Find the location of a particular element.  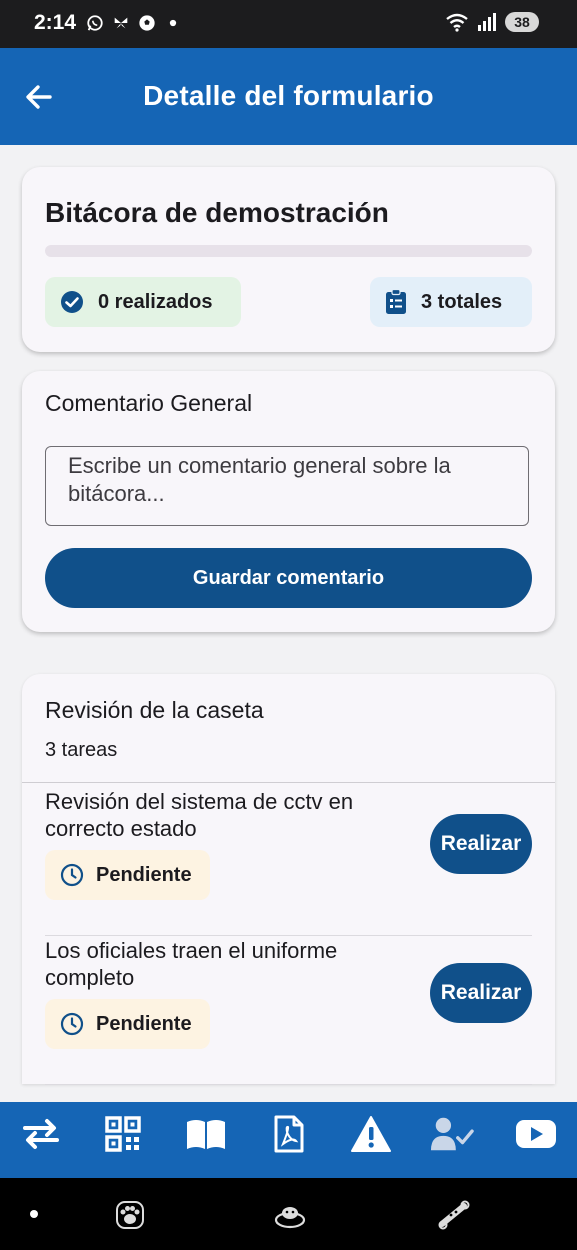

done-count: 0 realizados is located at coordinates (155, 301).